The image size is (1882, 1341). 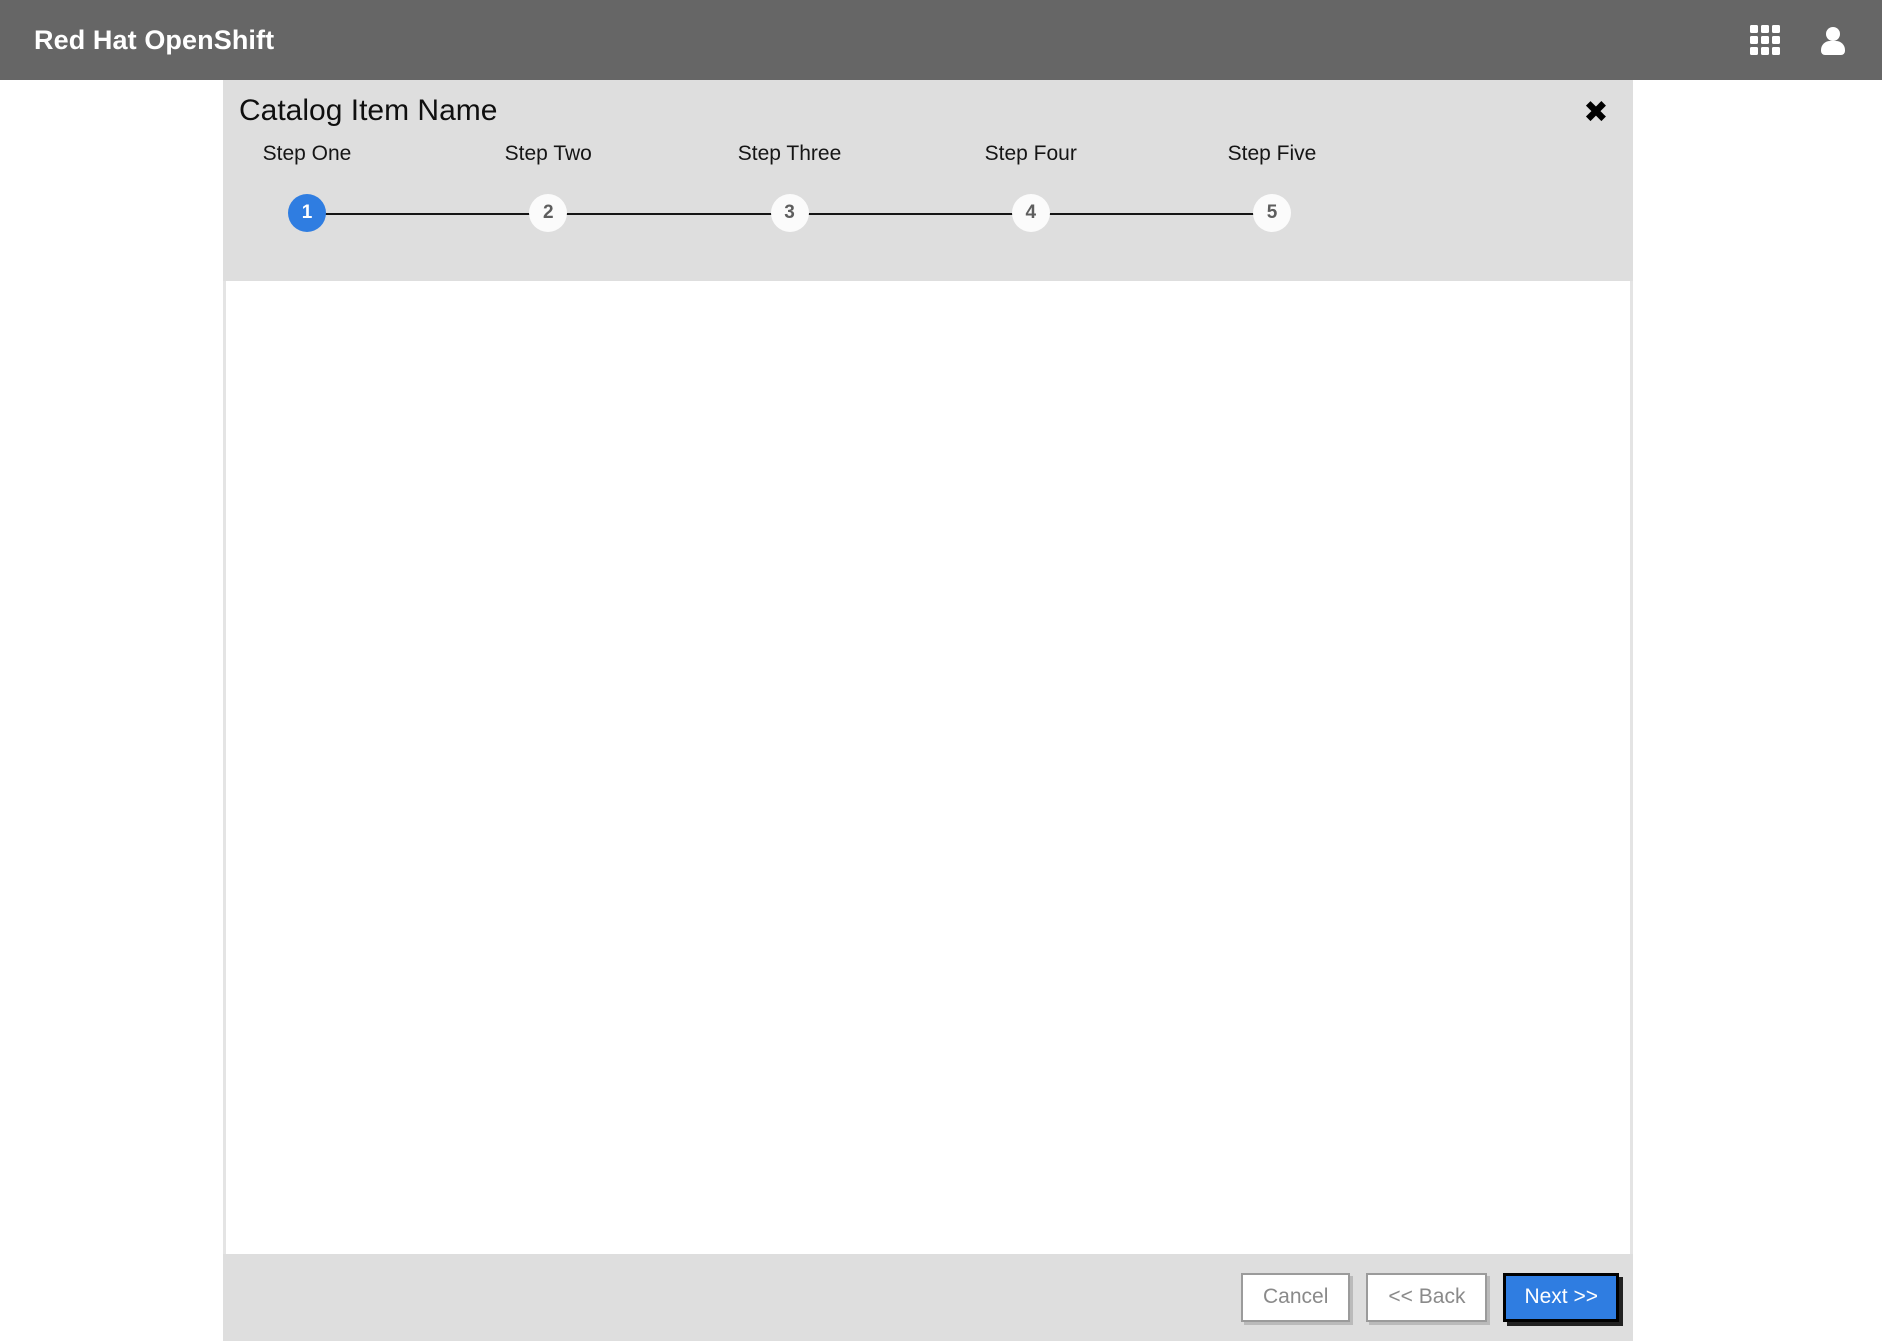 I want to click on close-icon: ✖, so click(x=1596, y=113).